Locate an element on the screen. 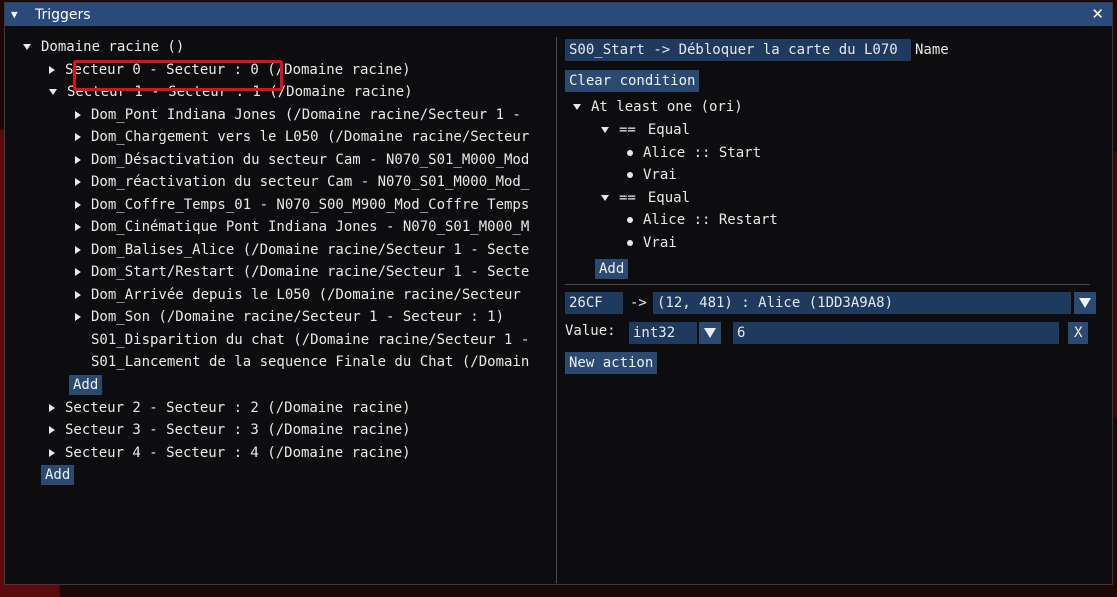 Image resolution: width=1117 pixels, height=597 pixels. name-label: Name is located at coordinates (932, 50).